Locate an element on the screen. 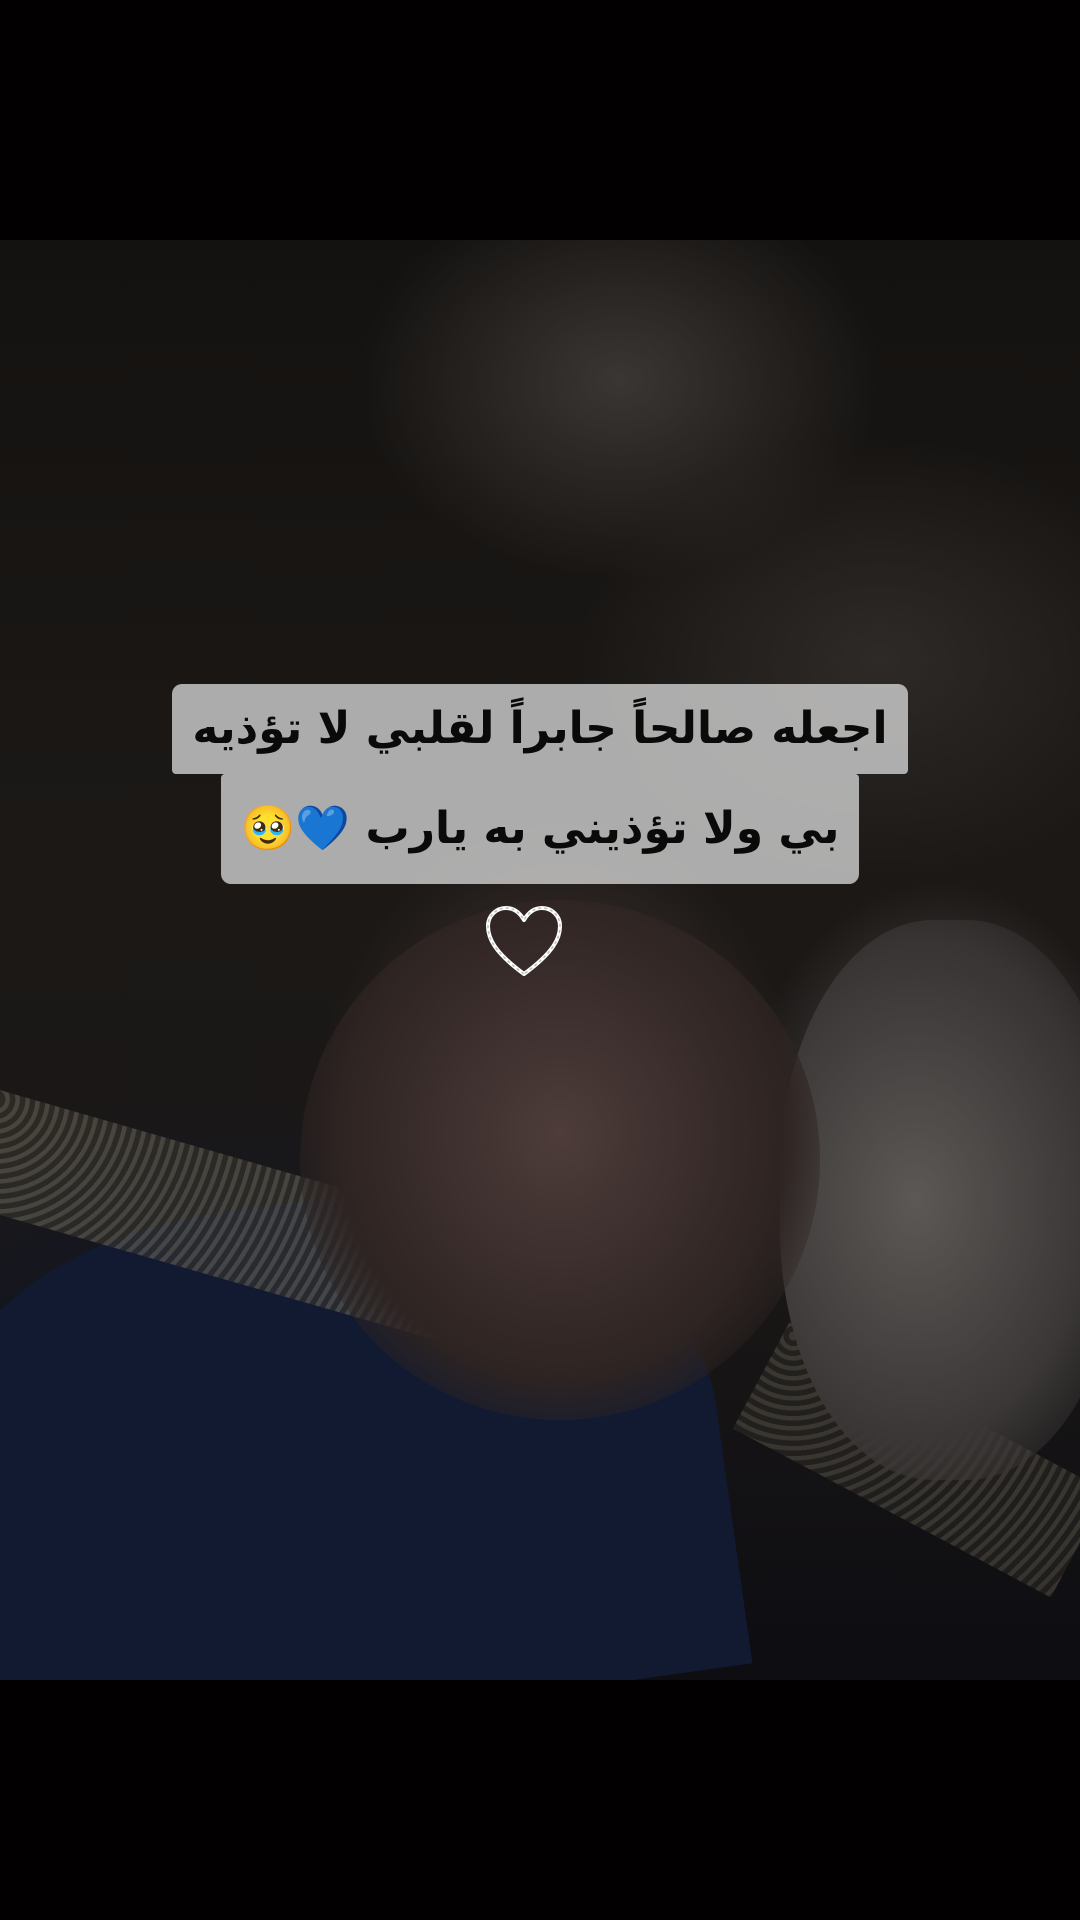 The image size is (1080, 1920). caption-line-2: بي ولا تؤذيني به يارب 💙🥹 is located at coordinates (540, 829).